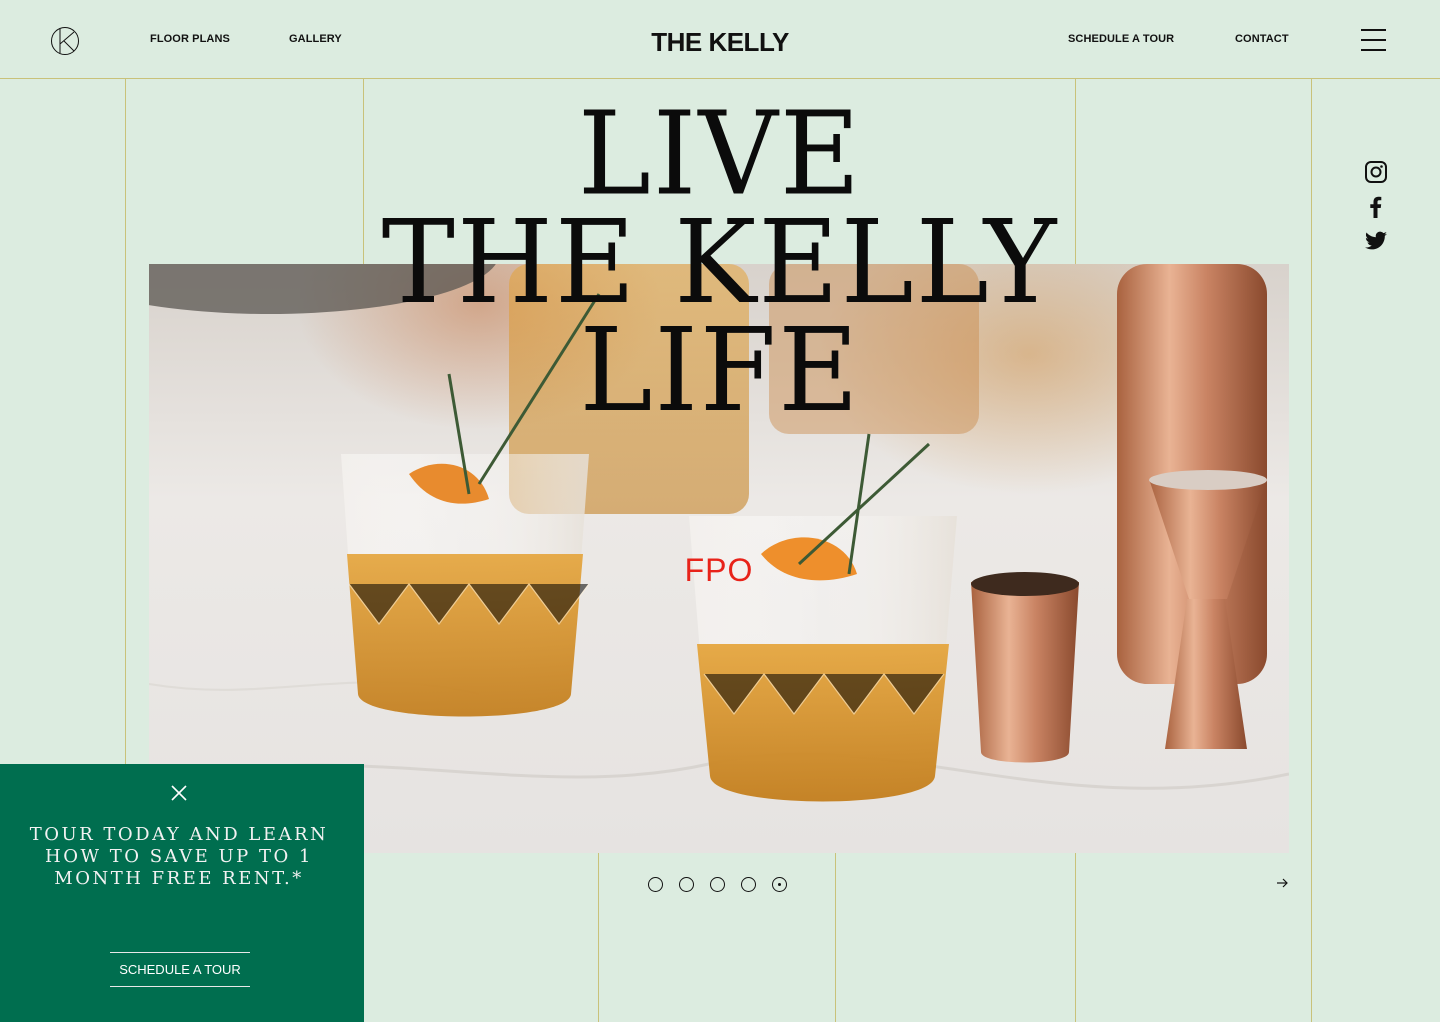 The height and width of the screenshot is (1022, 1440). What do you see at coordinates (1262, 39) in the screenshot?
I see `nav-contact: CONTACT` at bounding box center [1262, 39].